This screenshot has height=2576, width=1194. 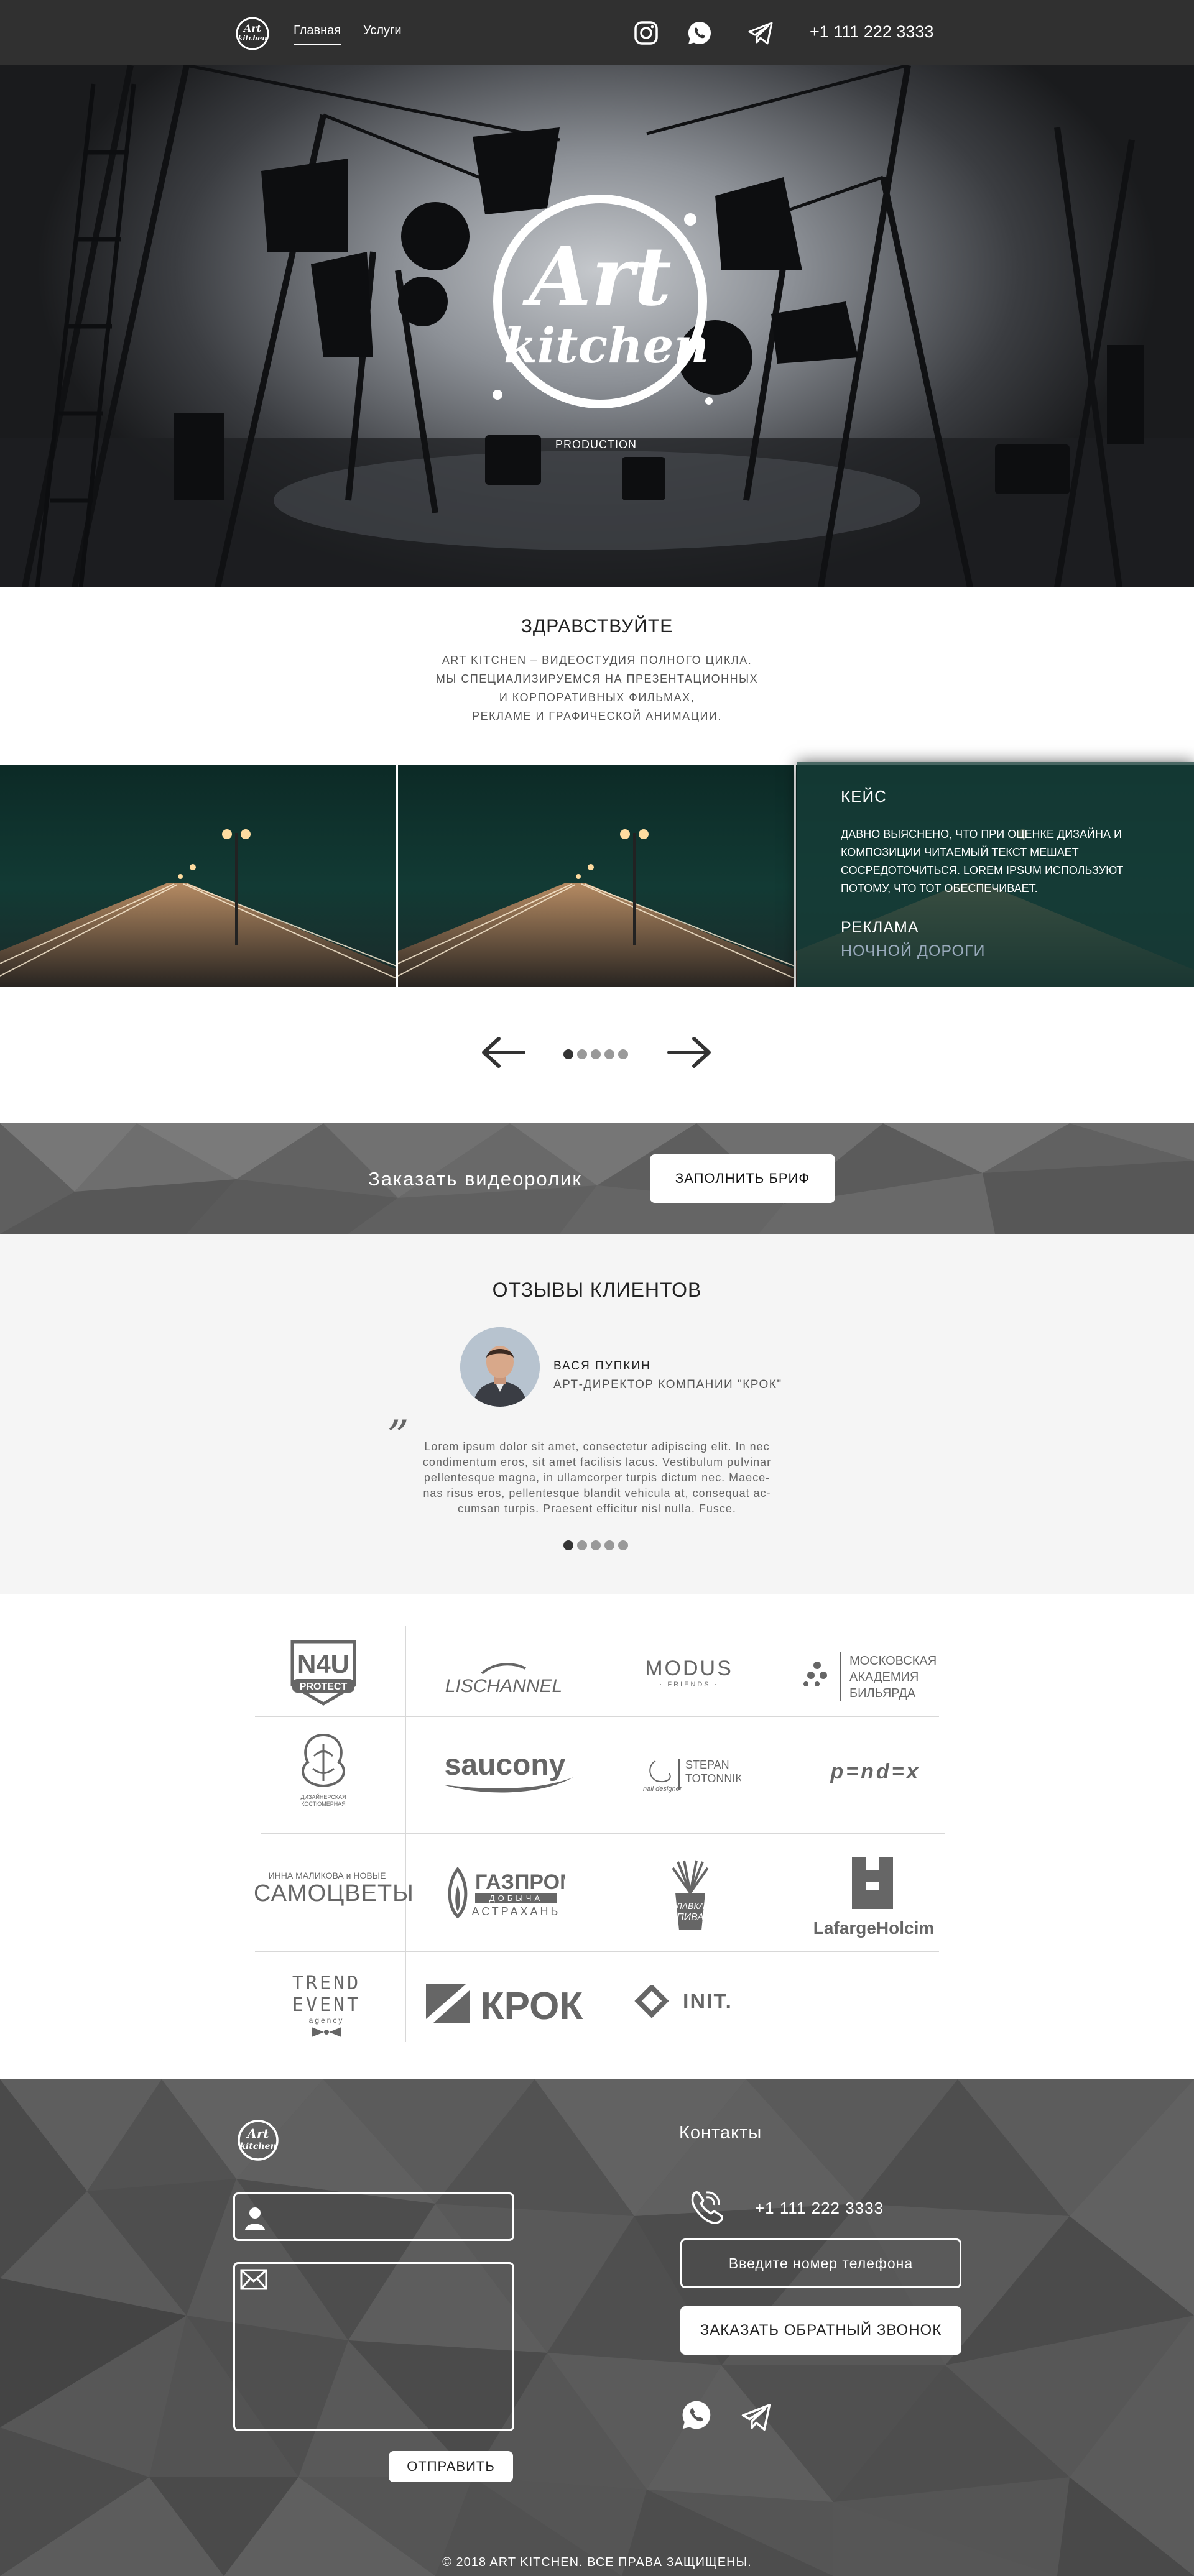 What do you see at coordinates (874, 1928) in the screenshot?
I see `svg-text: LafargeHolcim` at bounding box center [874, 1928].